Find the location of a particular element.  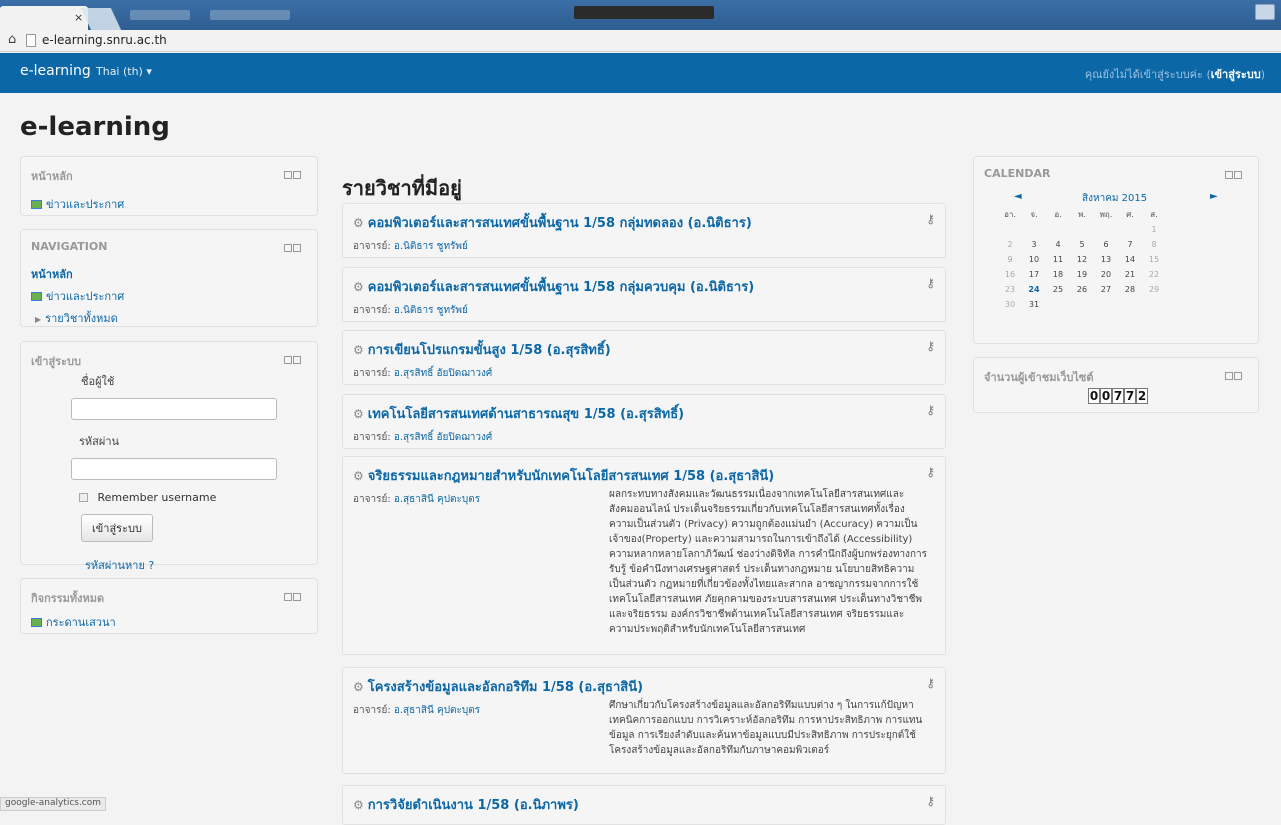

calendar-day: 24 is located at coordinates (1034, 289).